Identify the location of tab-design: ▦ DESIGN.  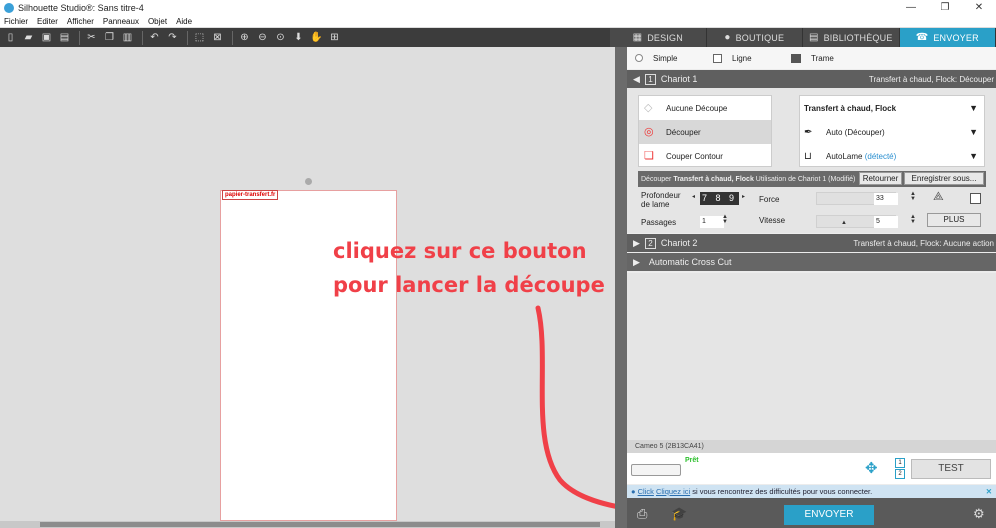
(658, 37).